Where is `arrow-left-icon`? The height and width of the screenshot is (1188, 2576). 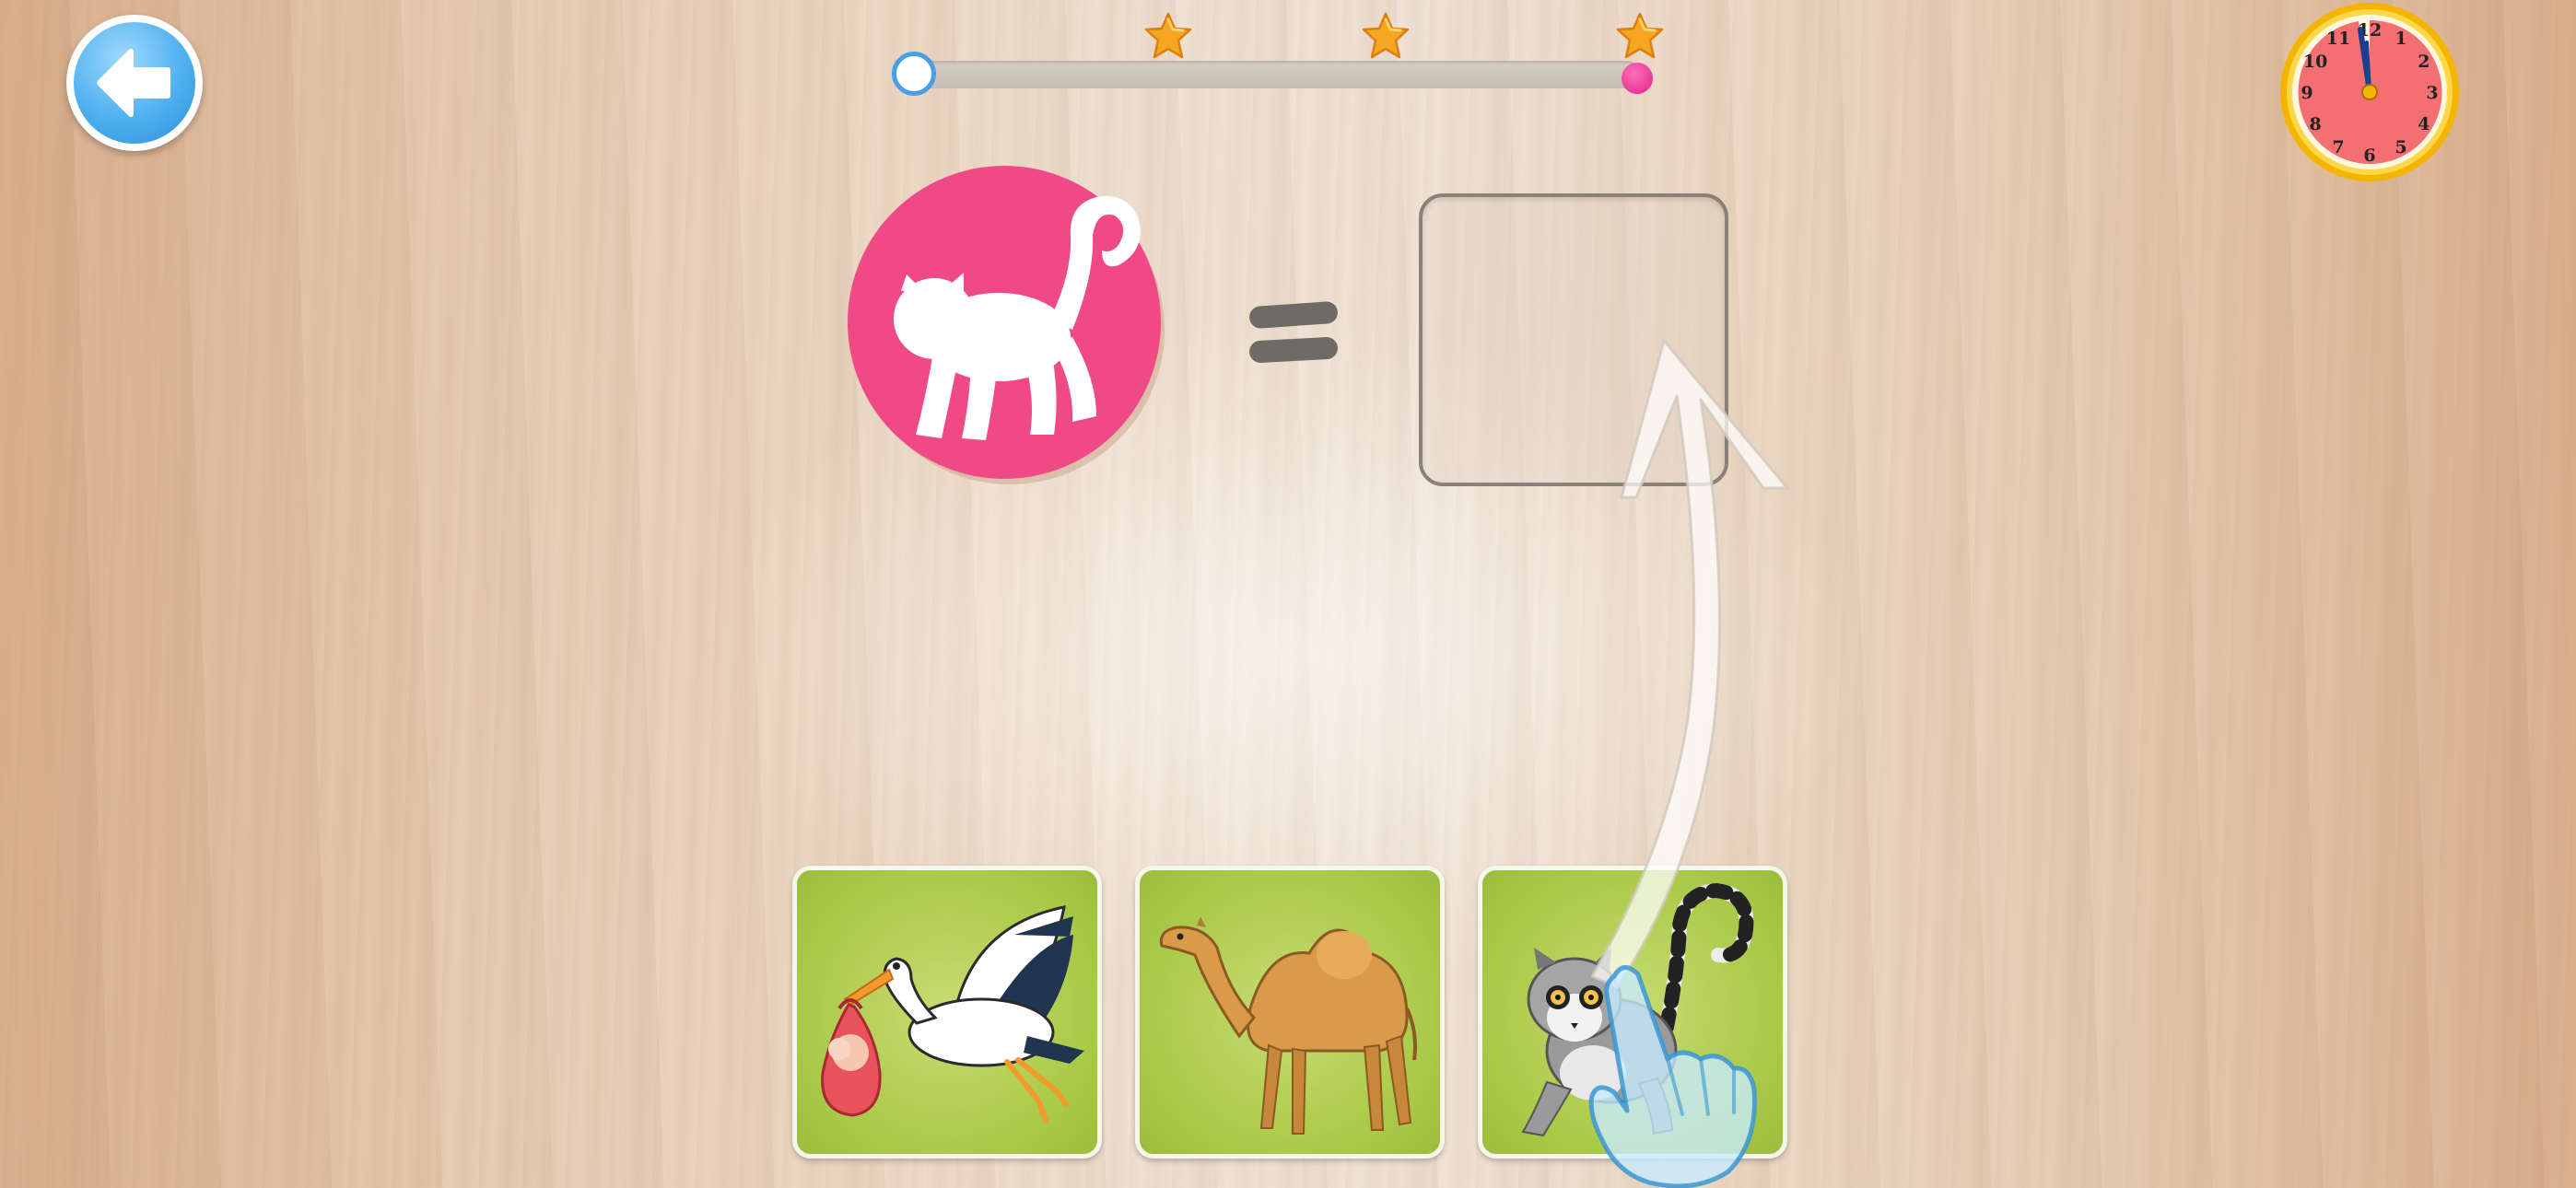 arrow-left-icon is located at coordinates (133, 83).